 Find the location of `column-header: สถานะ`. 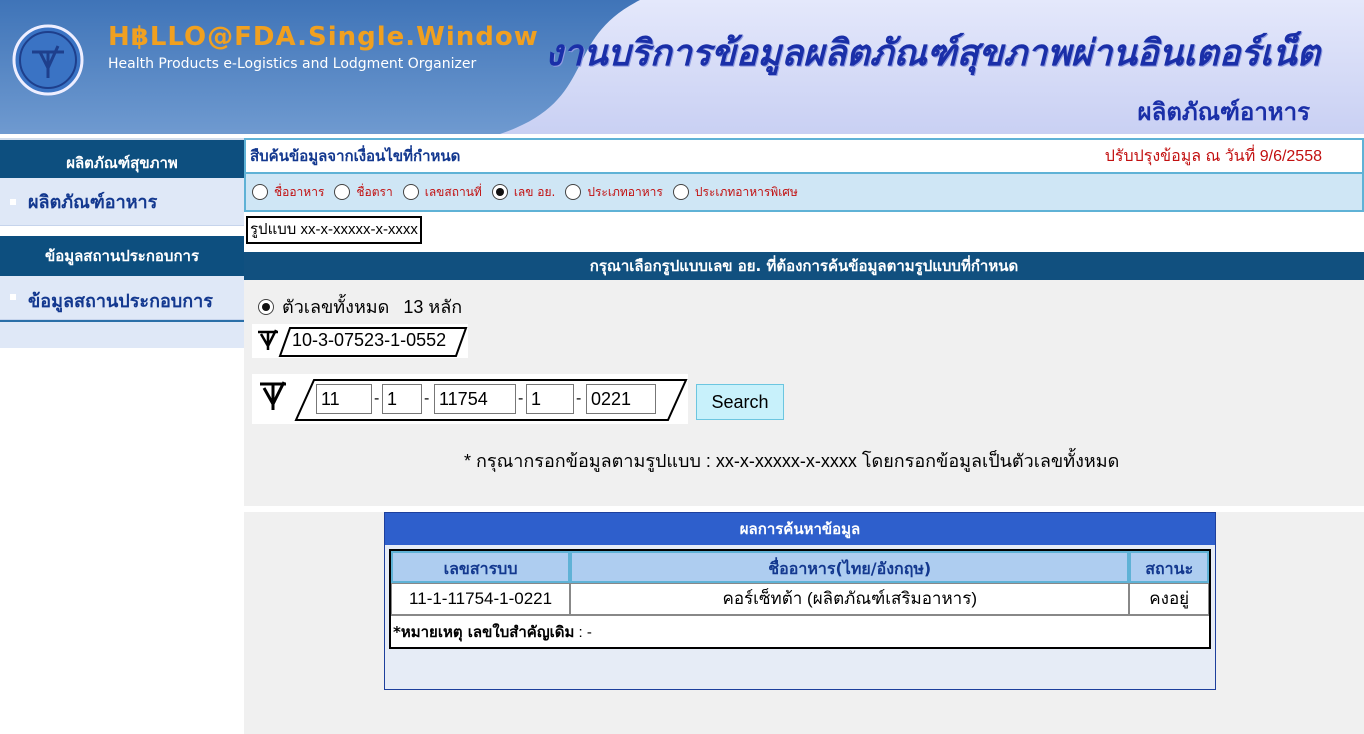

column-header: สถานะ is located at coordinates (1169, 567).